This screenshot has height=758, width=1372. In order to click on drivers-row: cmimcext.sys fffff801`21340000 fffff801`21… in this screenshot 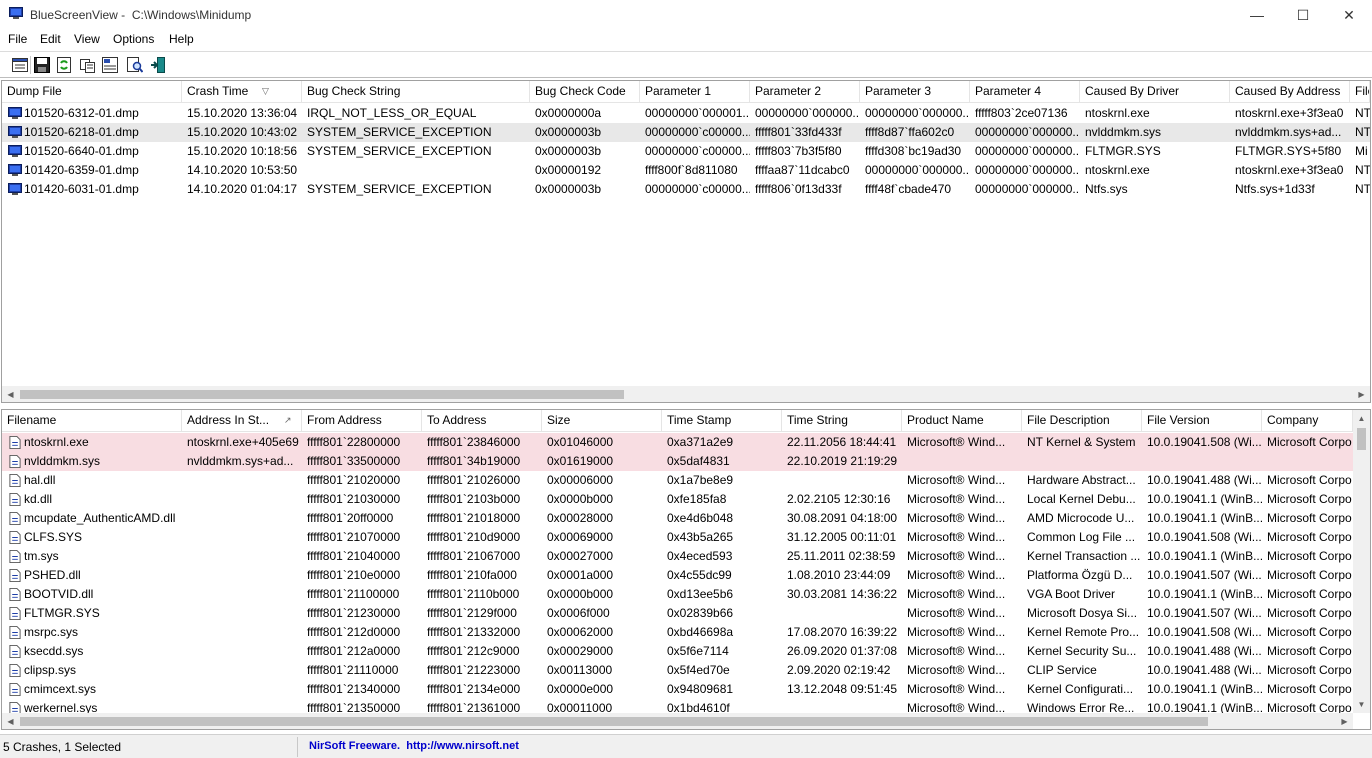, I will do `click(677, 689)`.